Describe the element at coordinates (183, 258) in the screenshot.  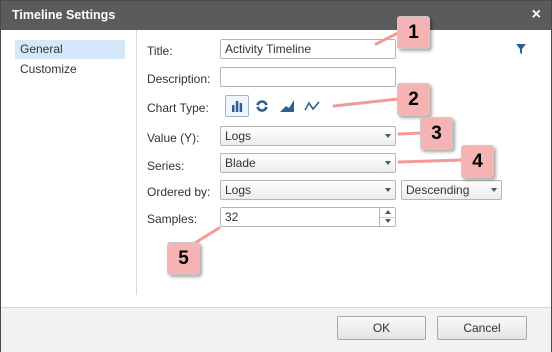
I see `callout-5: 5` at that location.